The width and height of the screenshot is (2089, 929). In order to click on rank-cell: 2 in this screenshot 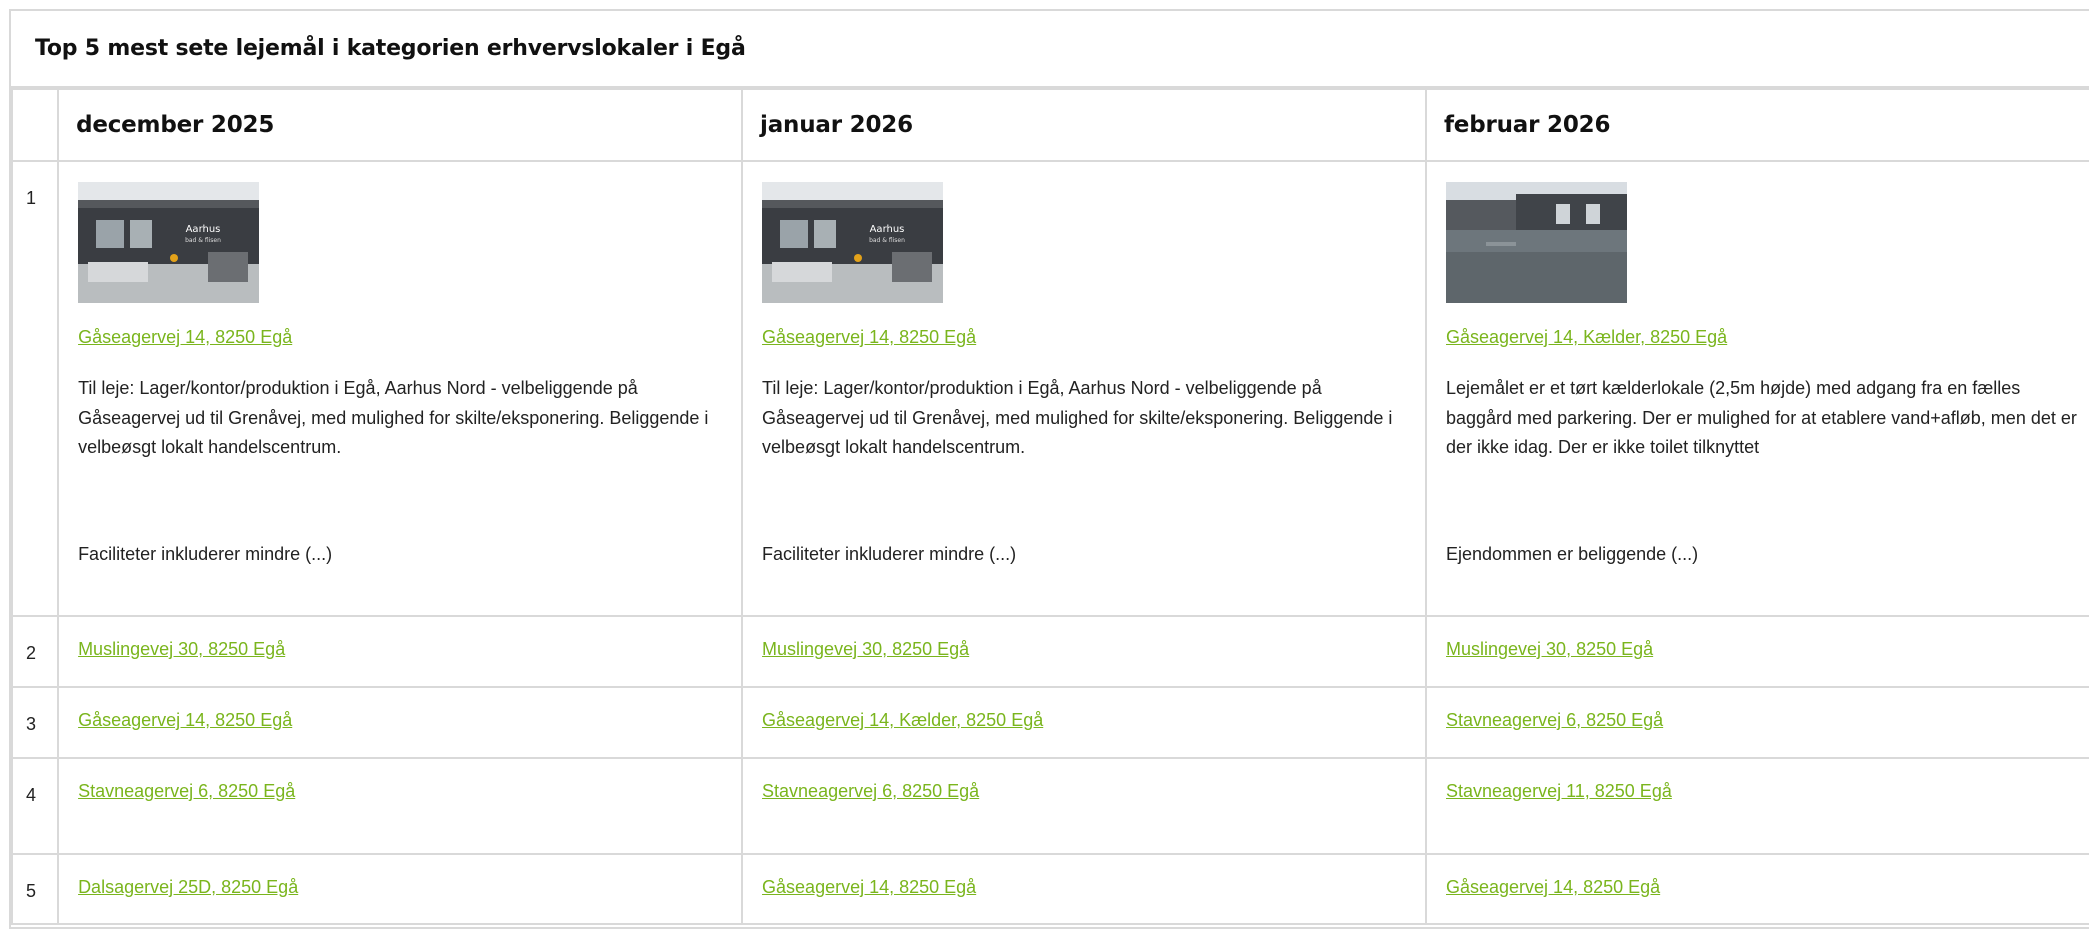, I will do `click(35, 651)`.